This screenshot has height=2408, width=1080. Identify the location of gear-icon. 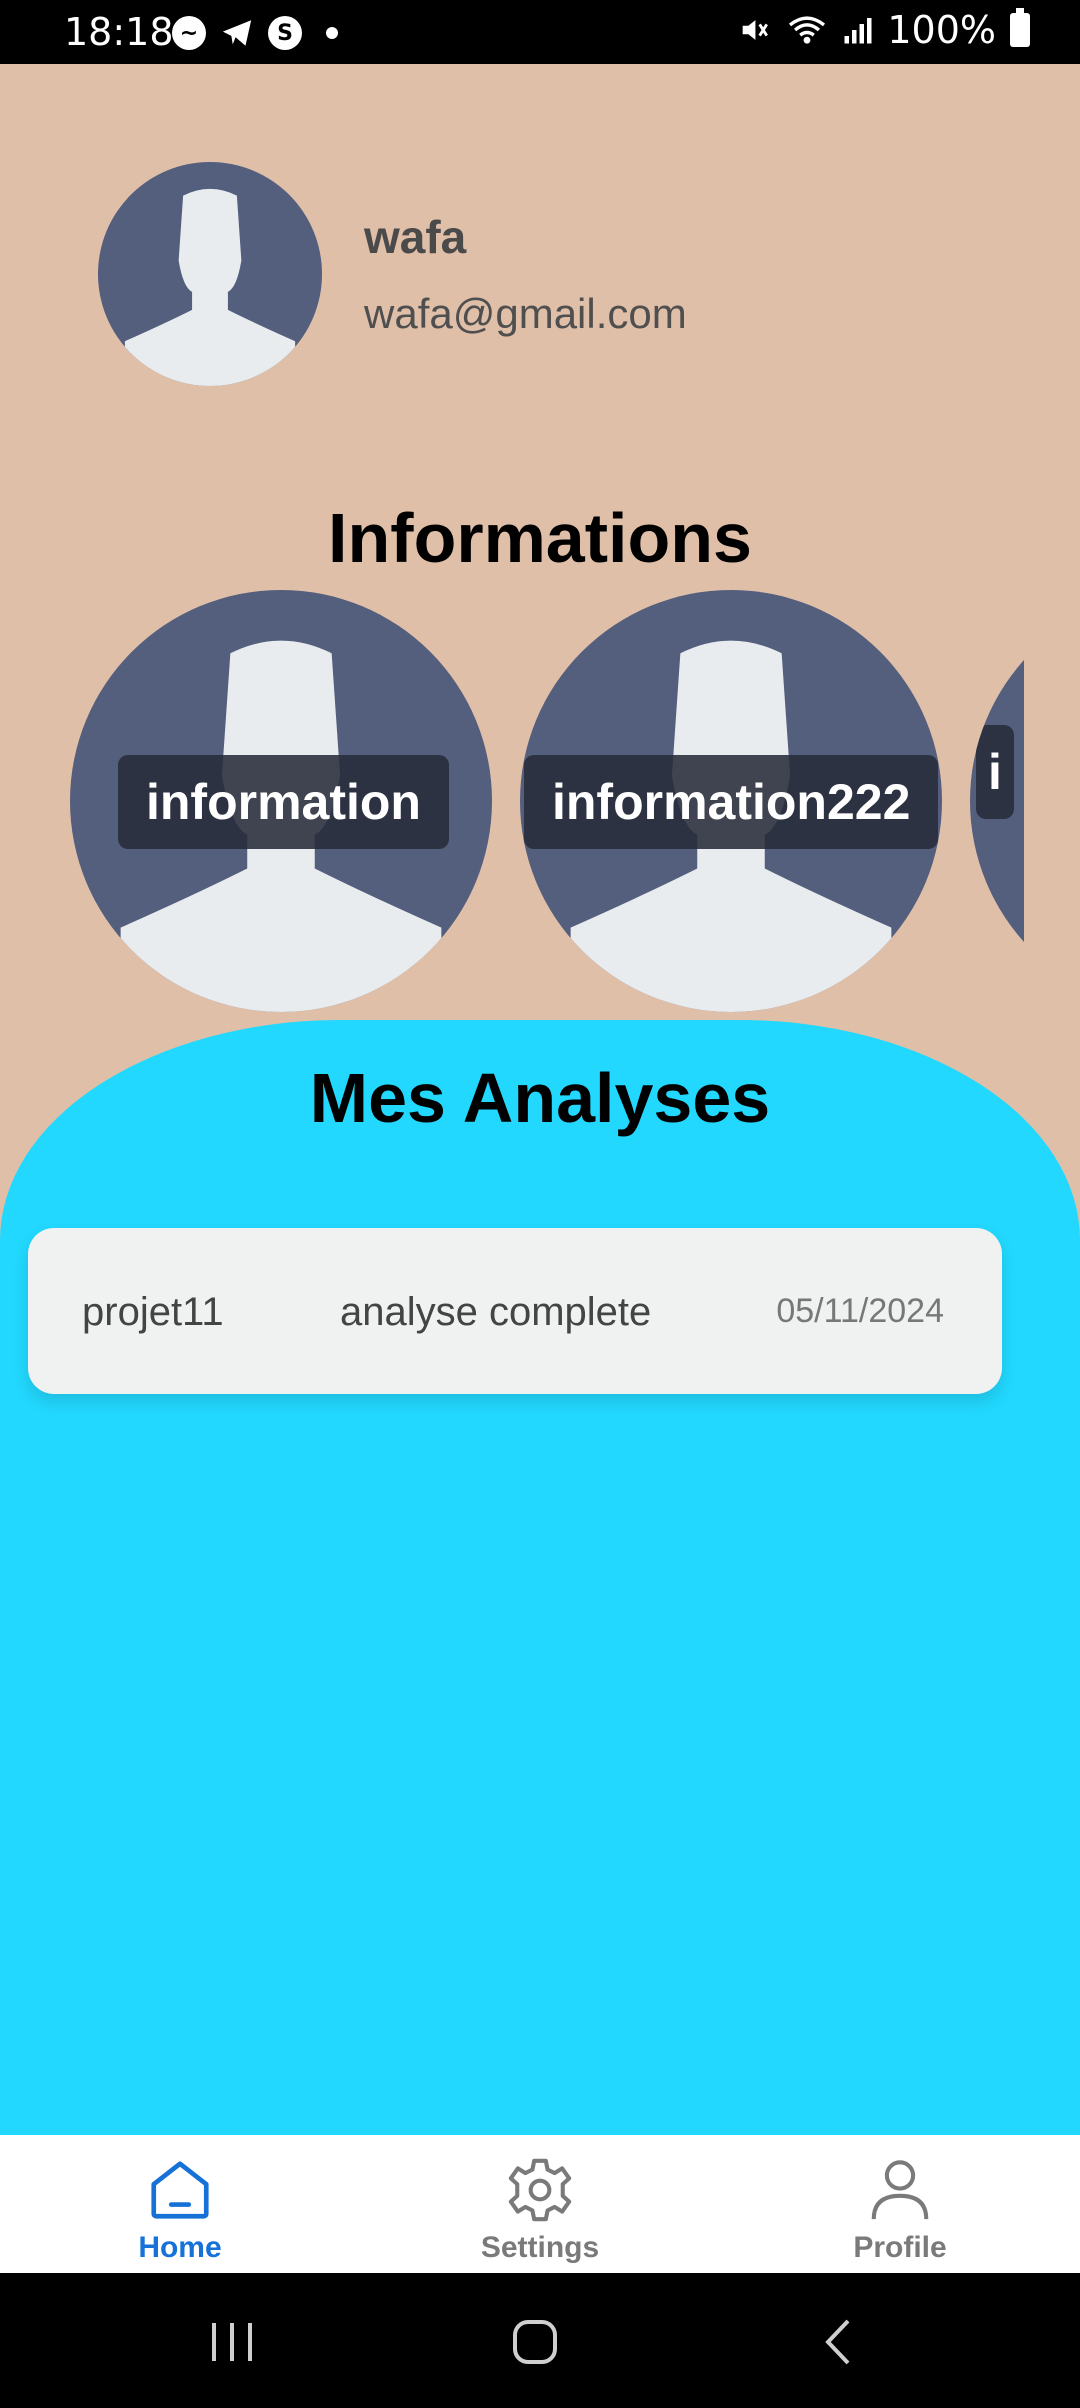
(540, 2190).